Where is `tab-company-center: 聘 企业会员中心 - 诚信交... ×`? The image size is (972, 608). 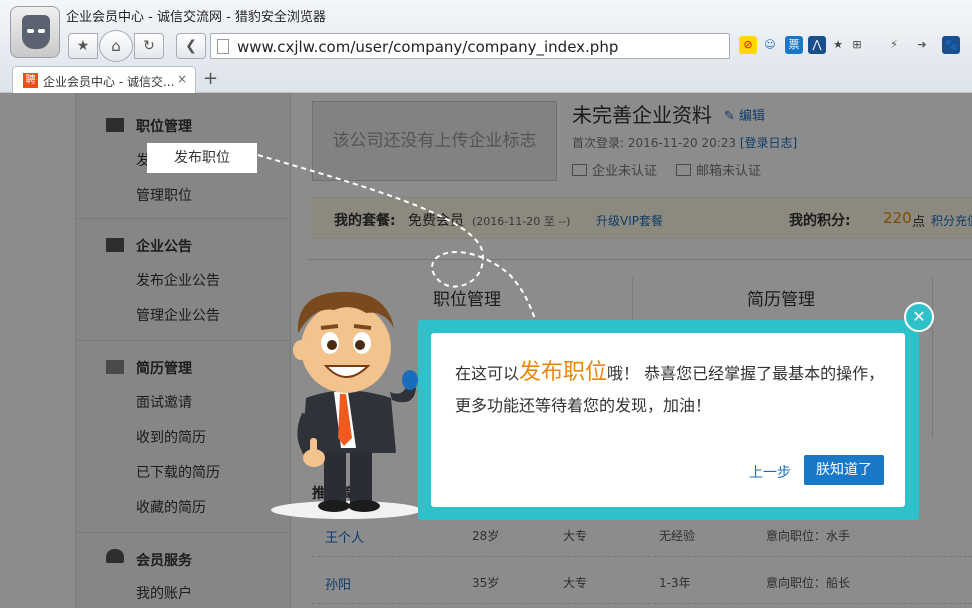 tab-company-center: 聘 企业会员中心 - 诚信交... × is located at coordinates (104, 79).